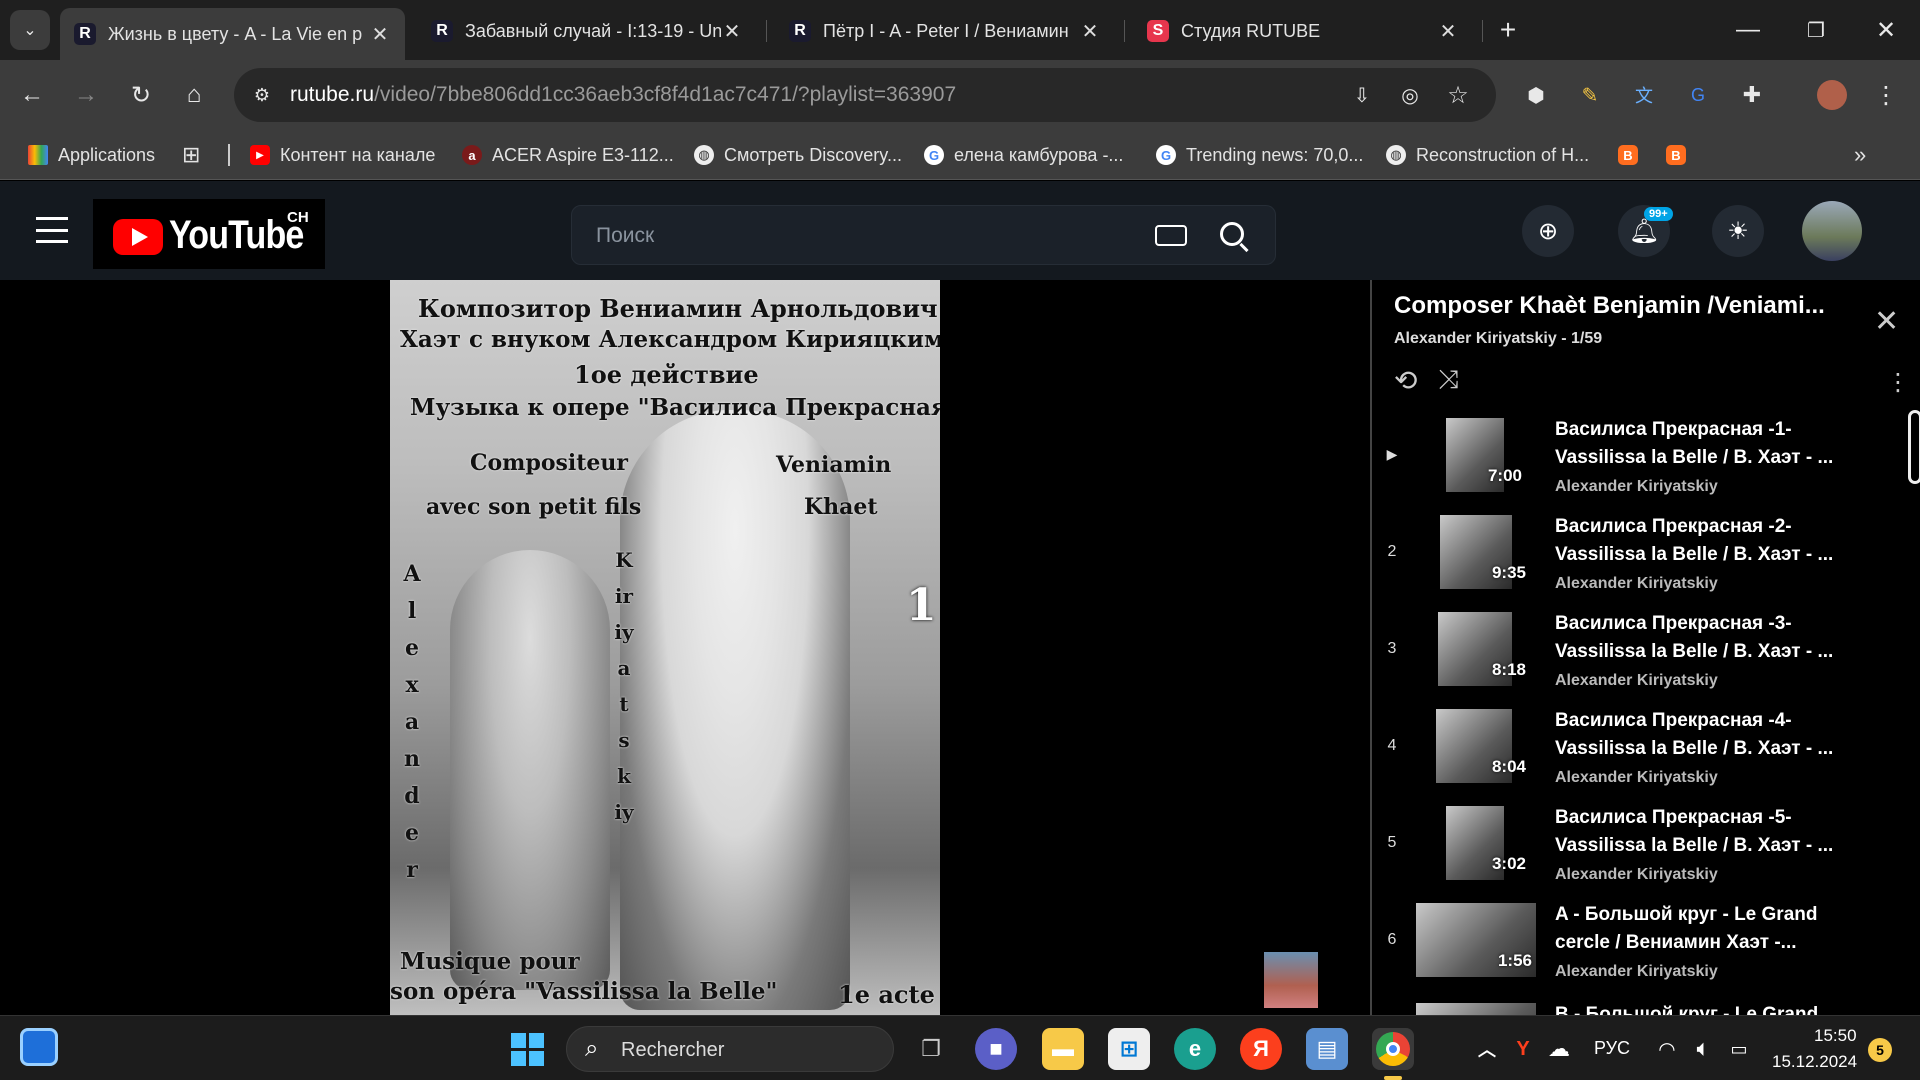 This screenshot has width=1920, height=1080. I want to click on teams-chat-icon: ■, so click(996, 1049).